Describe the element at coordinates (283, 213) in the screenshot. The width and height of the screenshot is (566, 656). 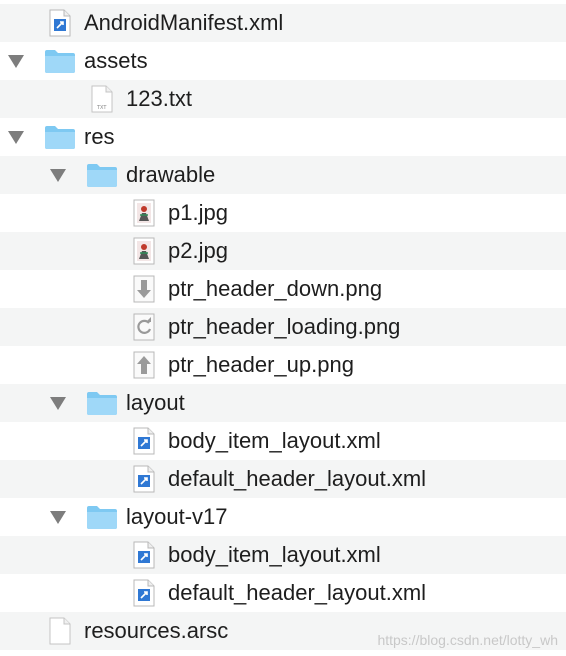
I see `file-row: p1.jpg` at that location.